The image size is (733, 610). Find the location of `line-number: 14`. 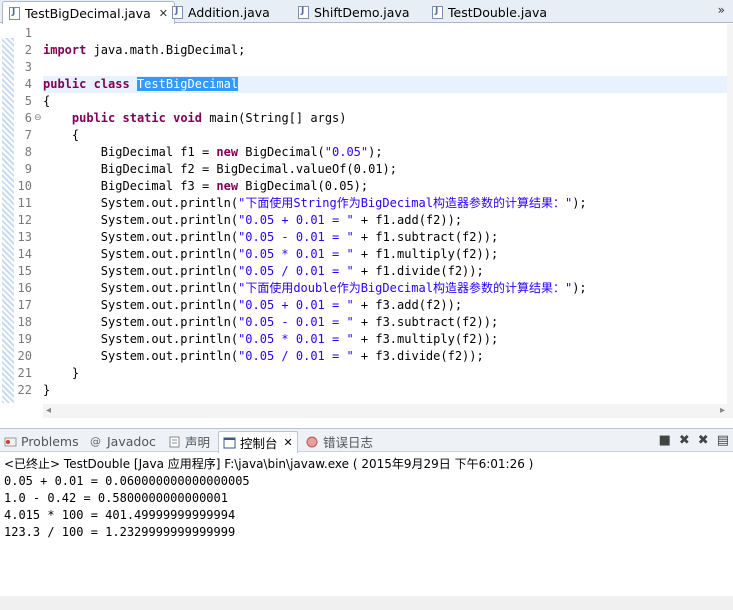

line-number: 14 is located at coordinates (24, 254).